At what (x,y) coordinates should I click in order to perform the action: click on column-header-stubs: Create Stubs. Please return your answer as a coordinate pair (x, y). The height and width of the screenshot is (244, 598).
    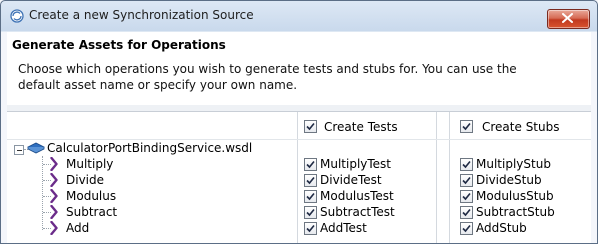
    Looking at the image, I should click on (525, 126).